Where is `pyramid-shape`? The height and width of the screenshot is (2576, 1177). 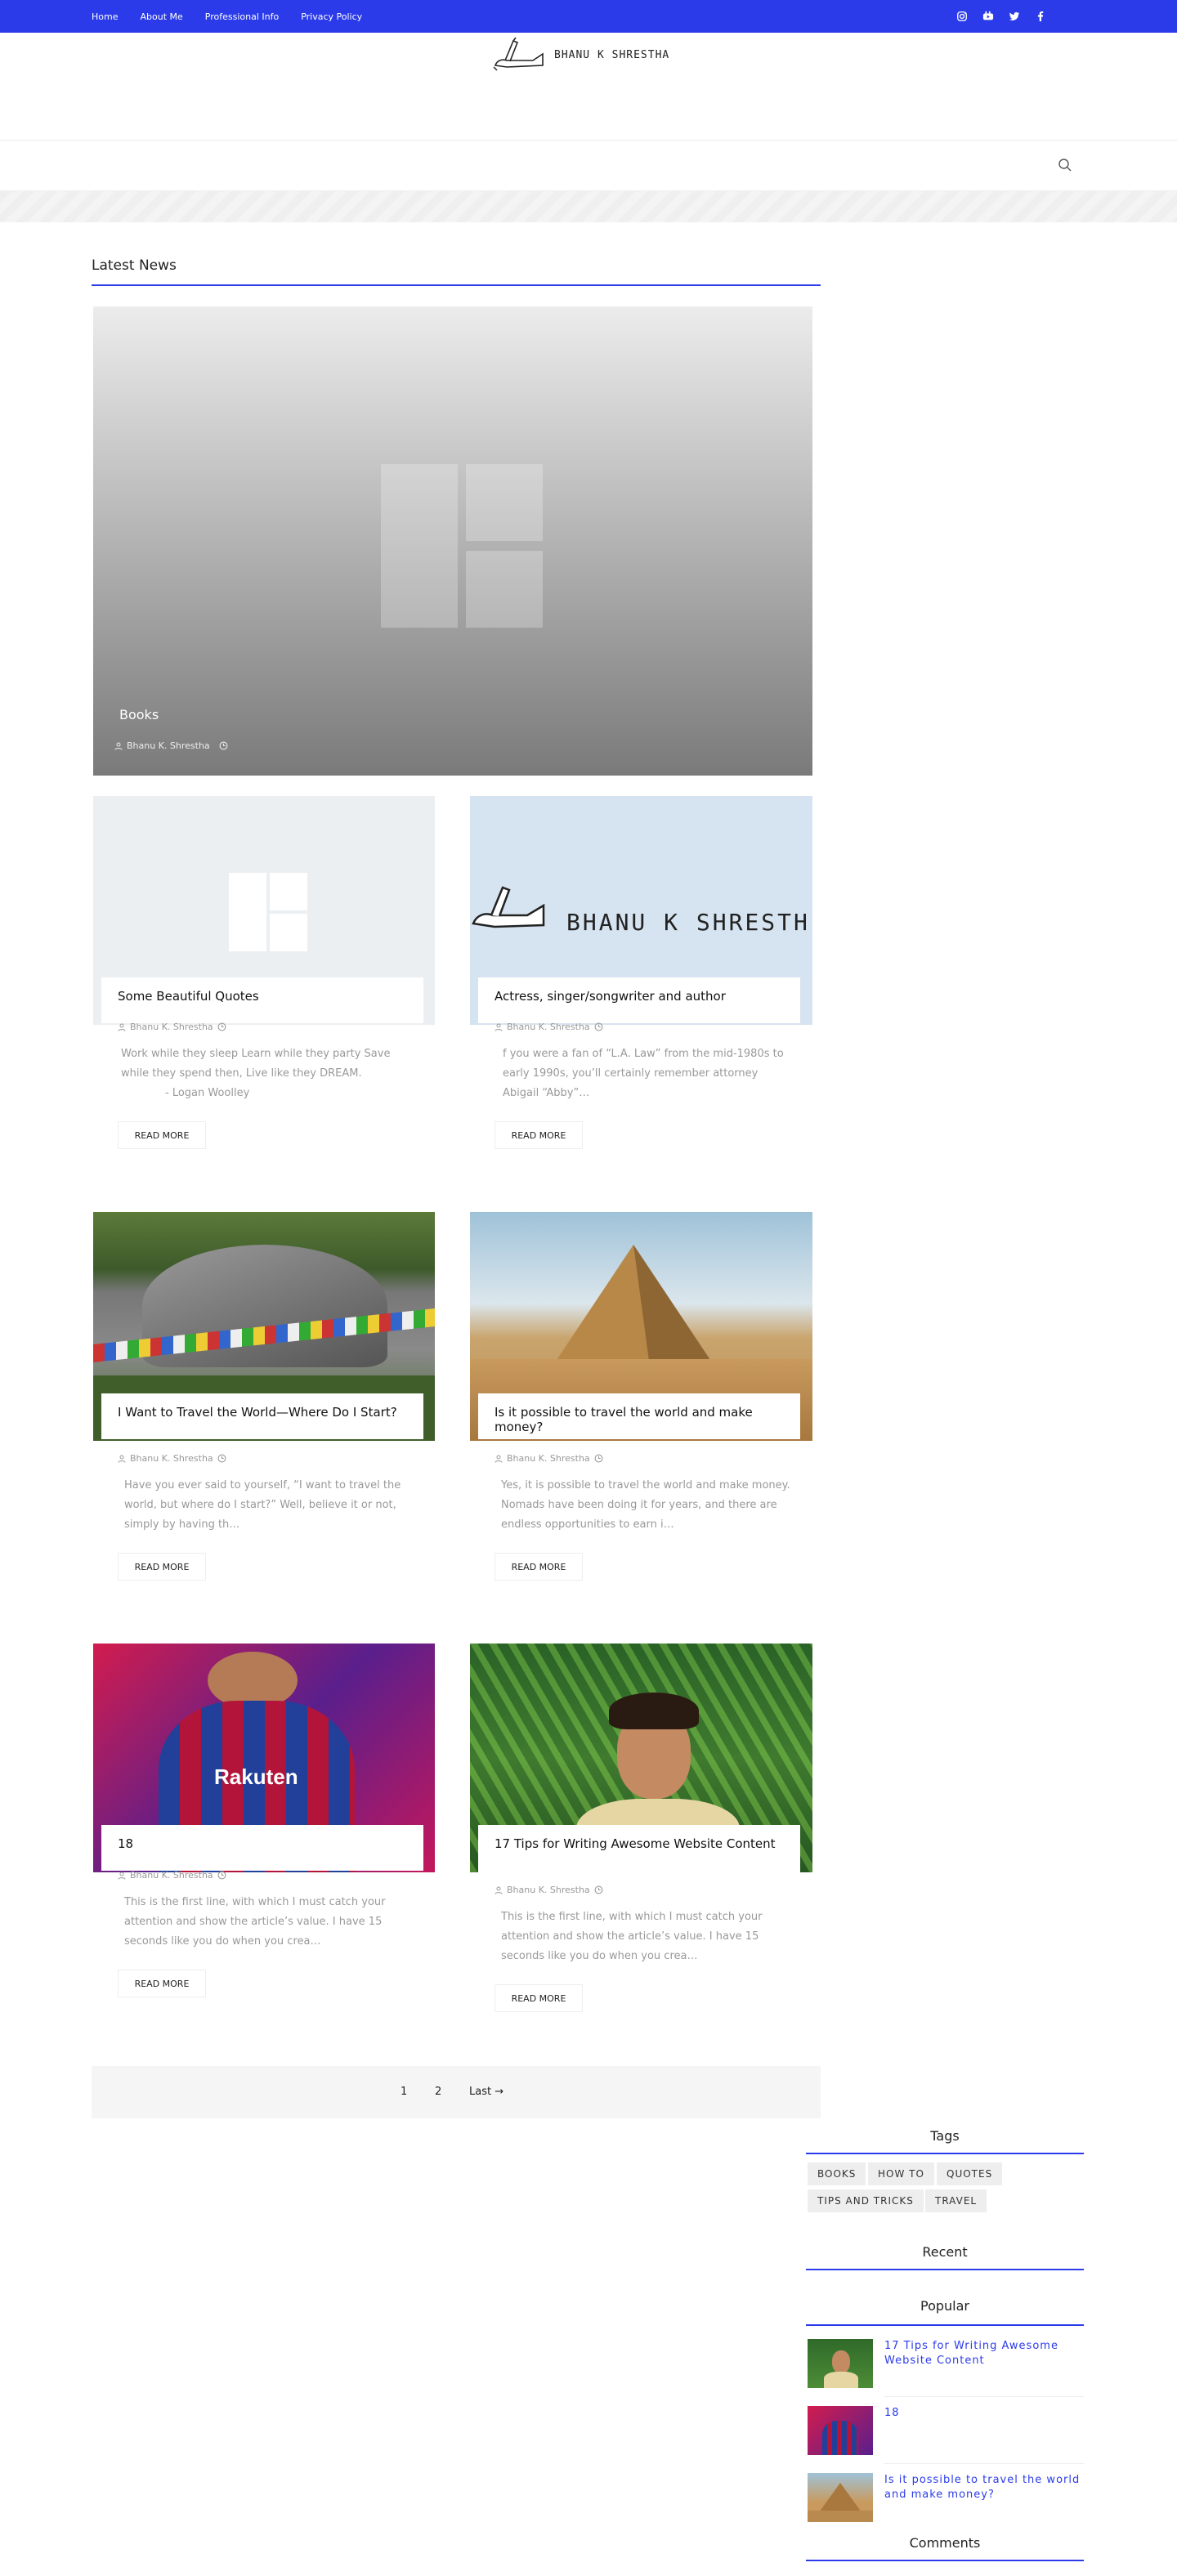
pyramid-shape is located at coordinates (633, 1306).